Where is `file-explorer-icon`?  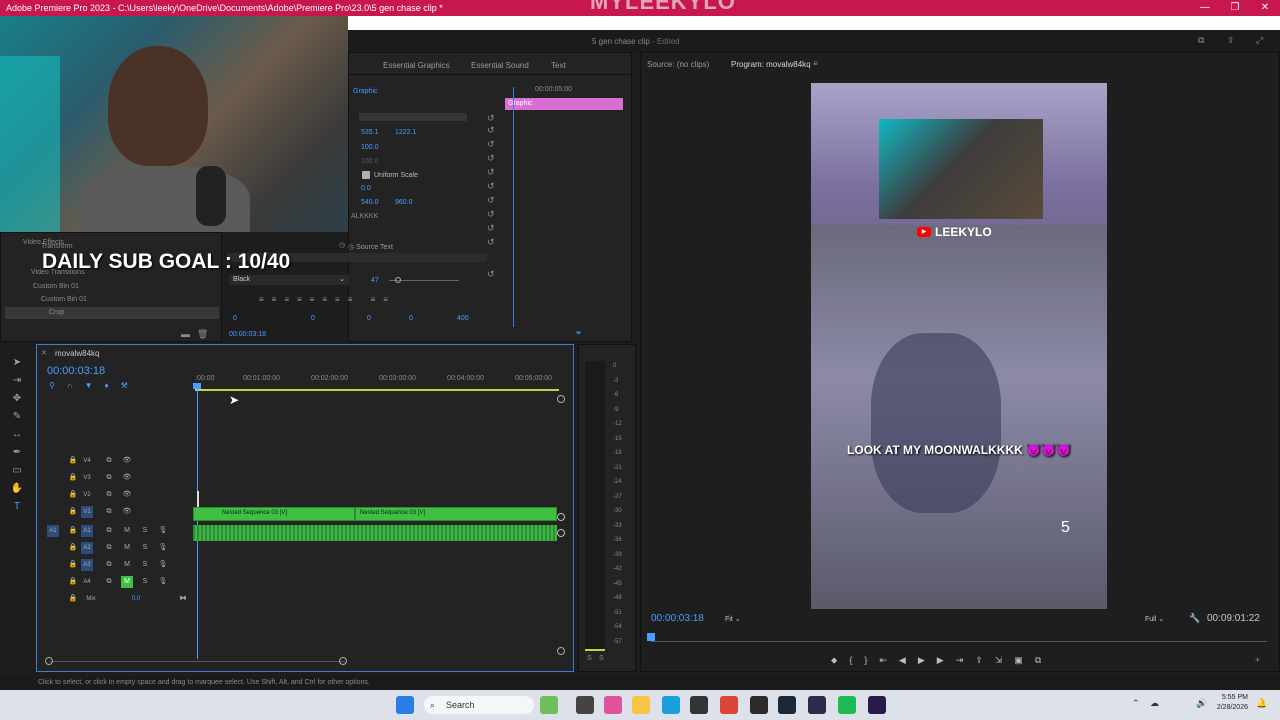
file-explorer-icon is located at coordinates (641, 705).